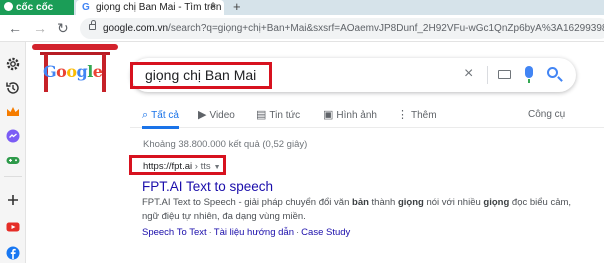  What do you see at coordinates (237, 7) in the screenshot?
I see `new-tab-button: +` at bounding box center [237, 7].